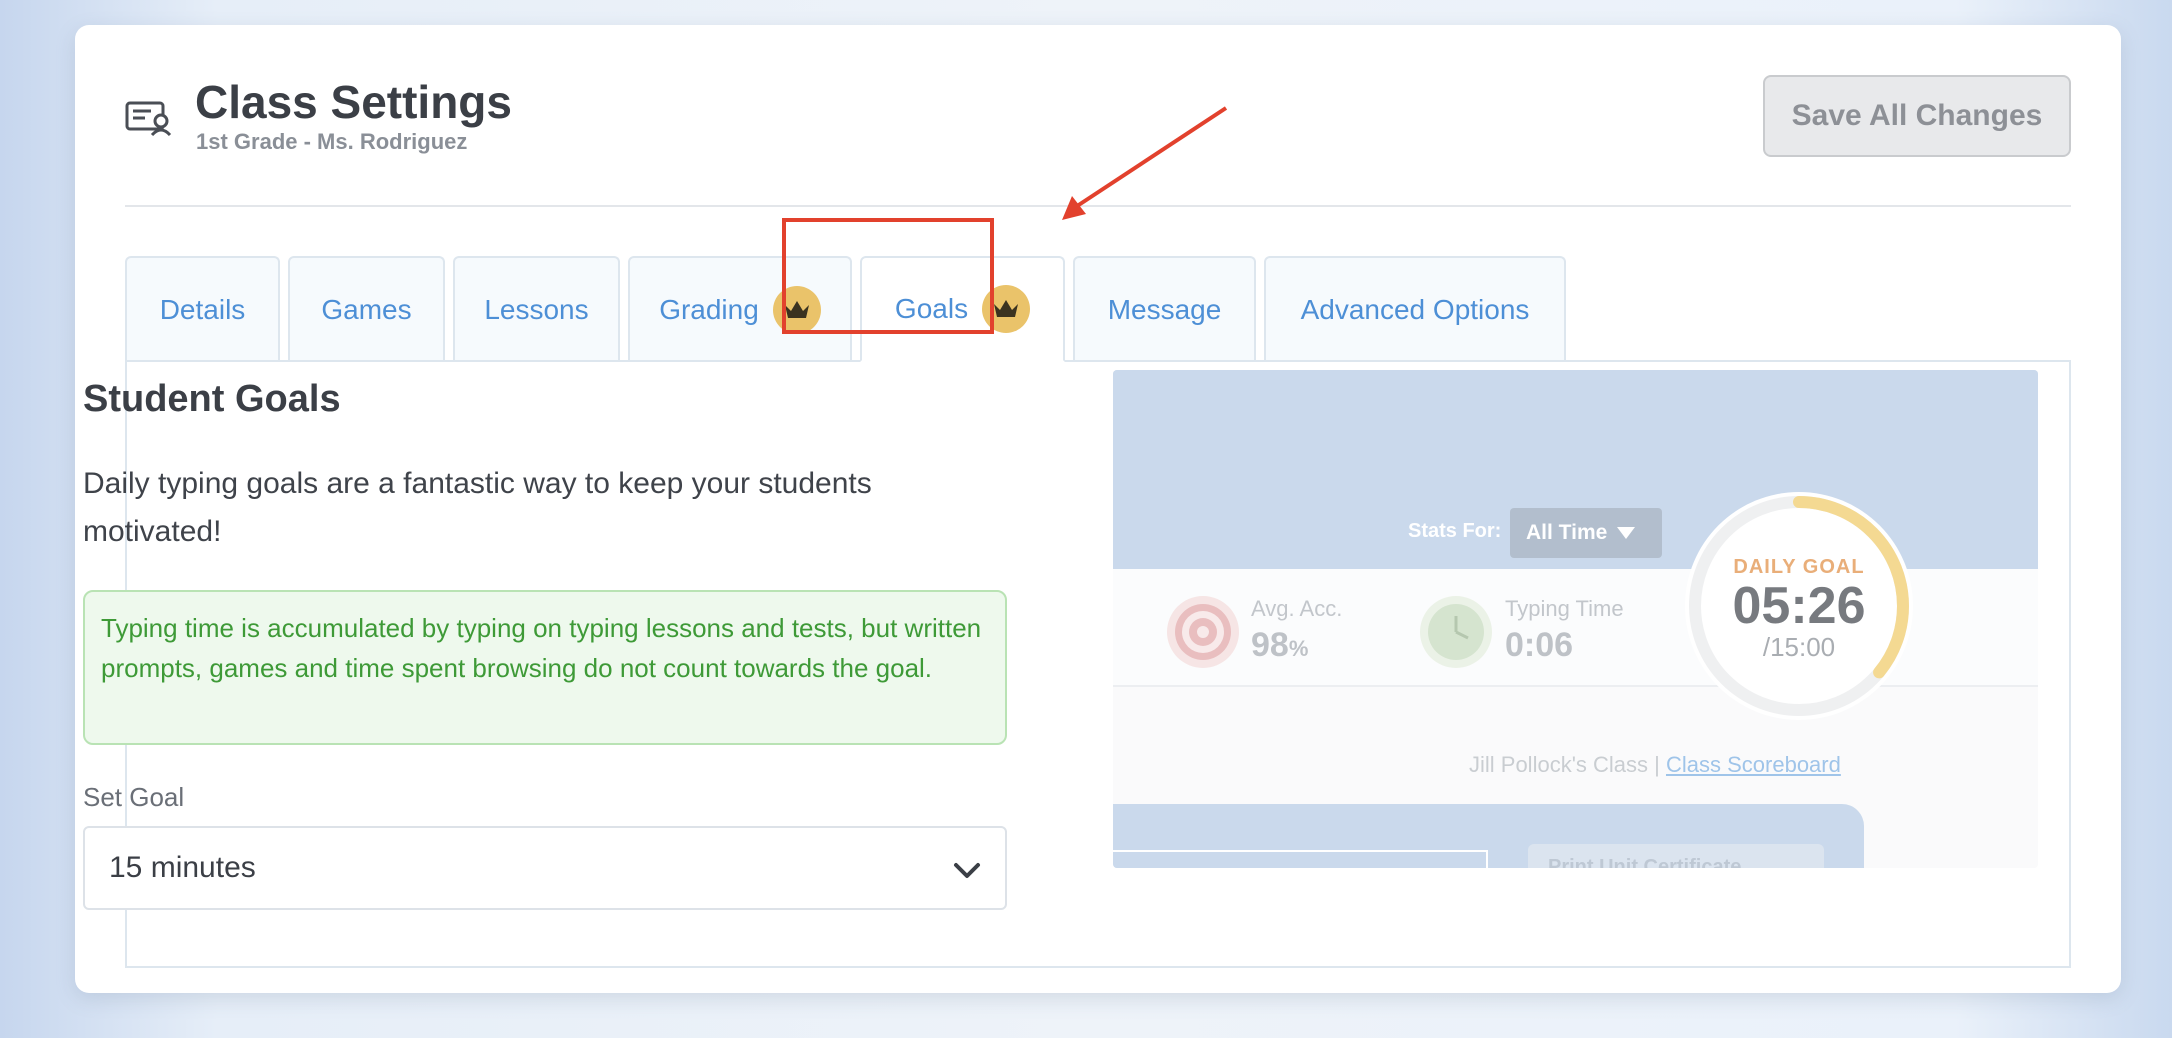 This screenshot has height=1038, width=2172. What do you see at coordinates (353, 102) in the screenshot?
I see `page-title: Class Settings` at bounding box center [353, 102].